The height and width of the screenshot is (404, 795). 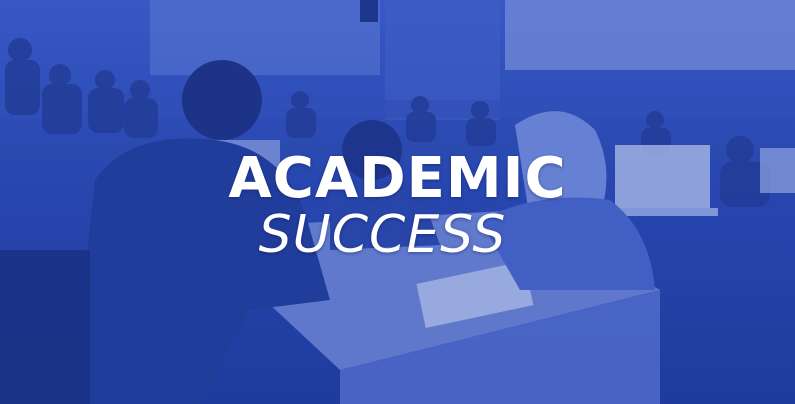 What do you see at coordinates (382, 235) in the screenshot?
I see `subhead-success: SUCCESS` at bounding box center [382, 235].